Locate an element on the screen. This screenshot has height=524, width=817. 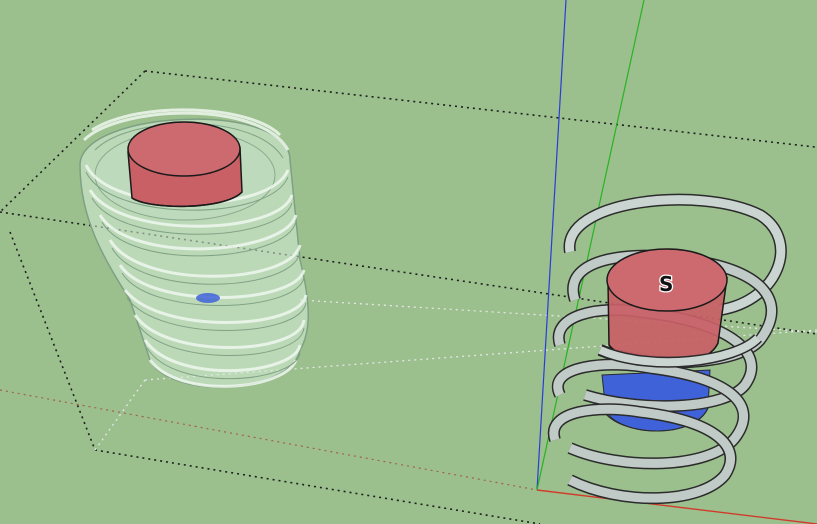
bbox-edge-bottom-front is located at coordinates (317, 486).